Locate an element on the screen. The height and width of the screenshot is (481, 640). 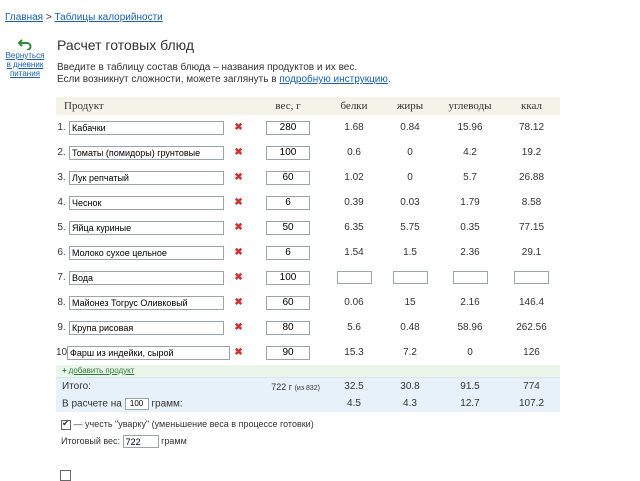
row-number: 4. is located at coordinates (61, 202).